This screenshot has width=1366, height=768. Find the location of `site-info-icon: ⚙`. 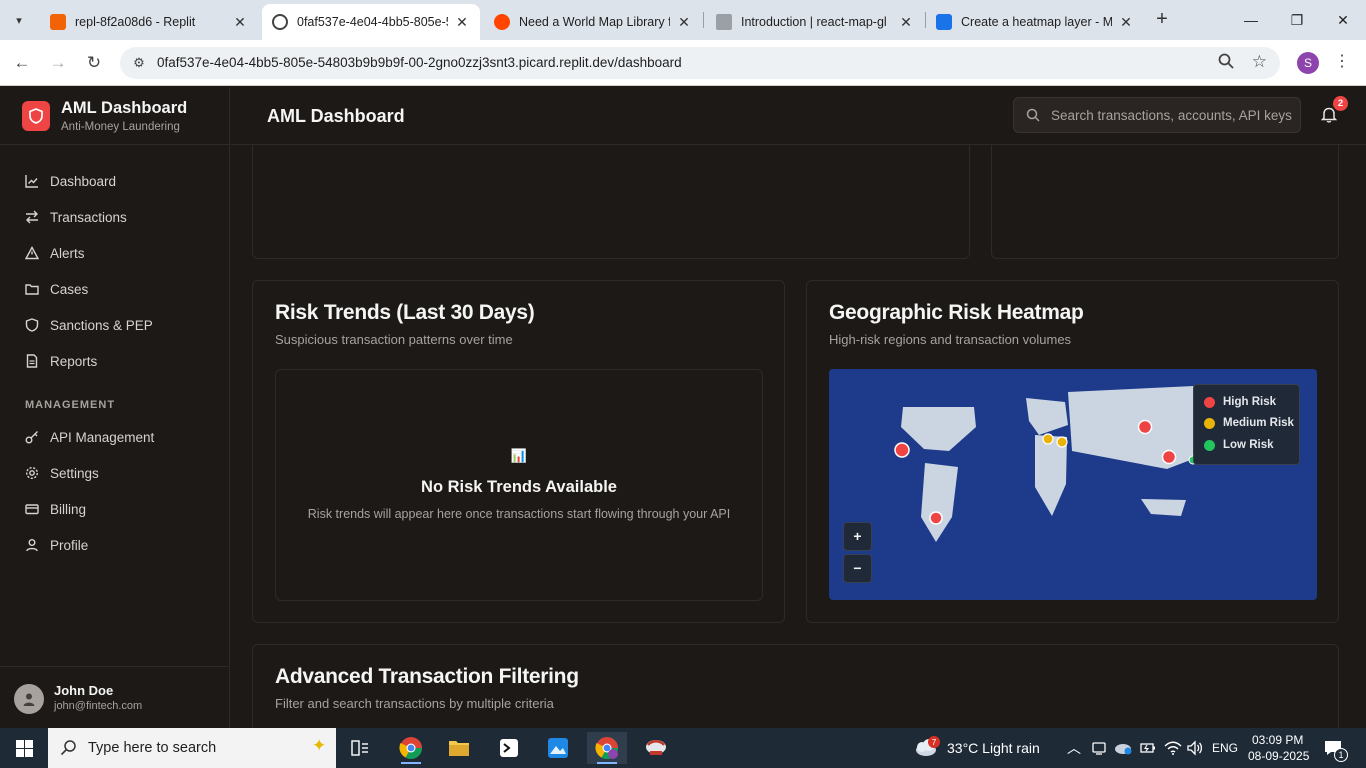

site-info-icon: ⚙ is located at coordinates (139, 63).